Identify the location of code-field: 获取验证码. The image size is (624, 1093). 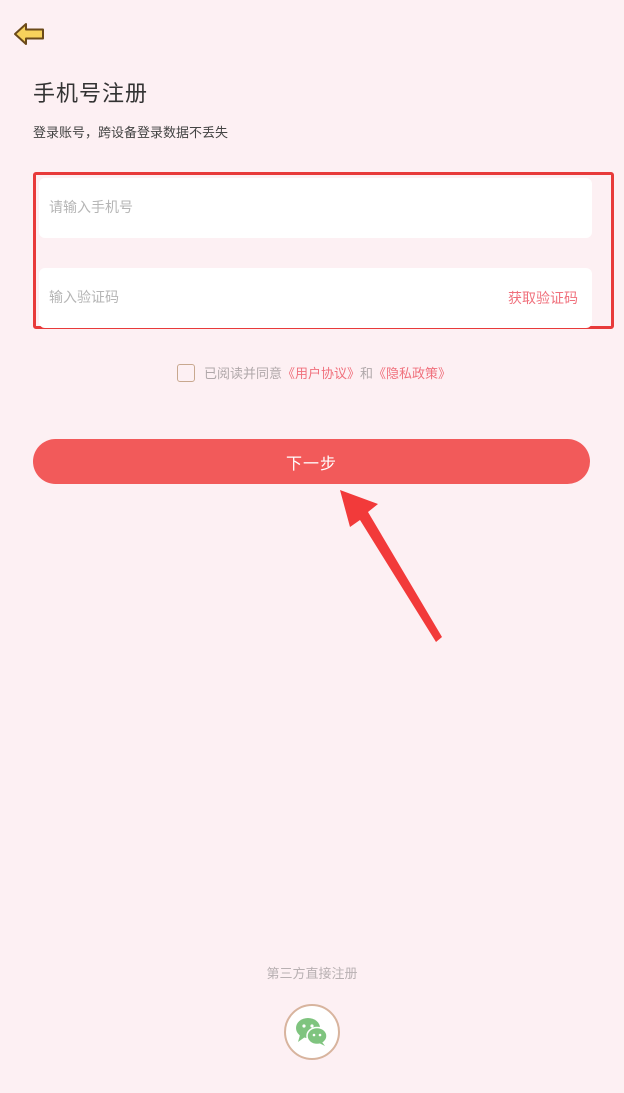
(315, 298).